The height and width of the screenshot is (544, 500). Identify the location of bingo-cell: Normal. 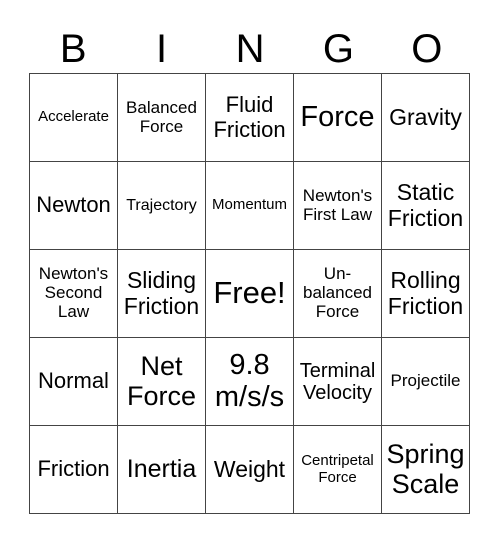
(73, 381).